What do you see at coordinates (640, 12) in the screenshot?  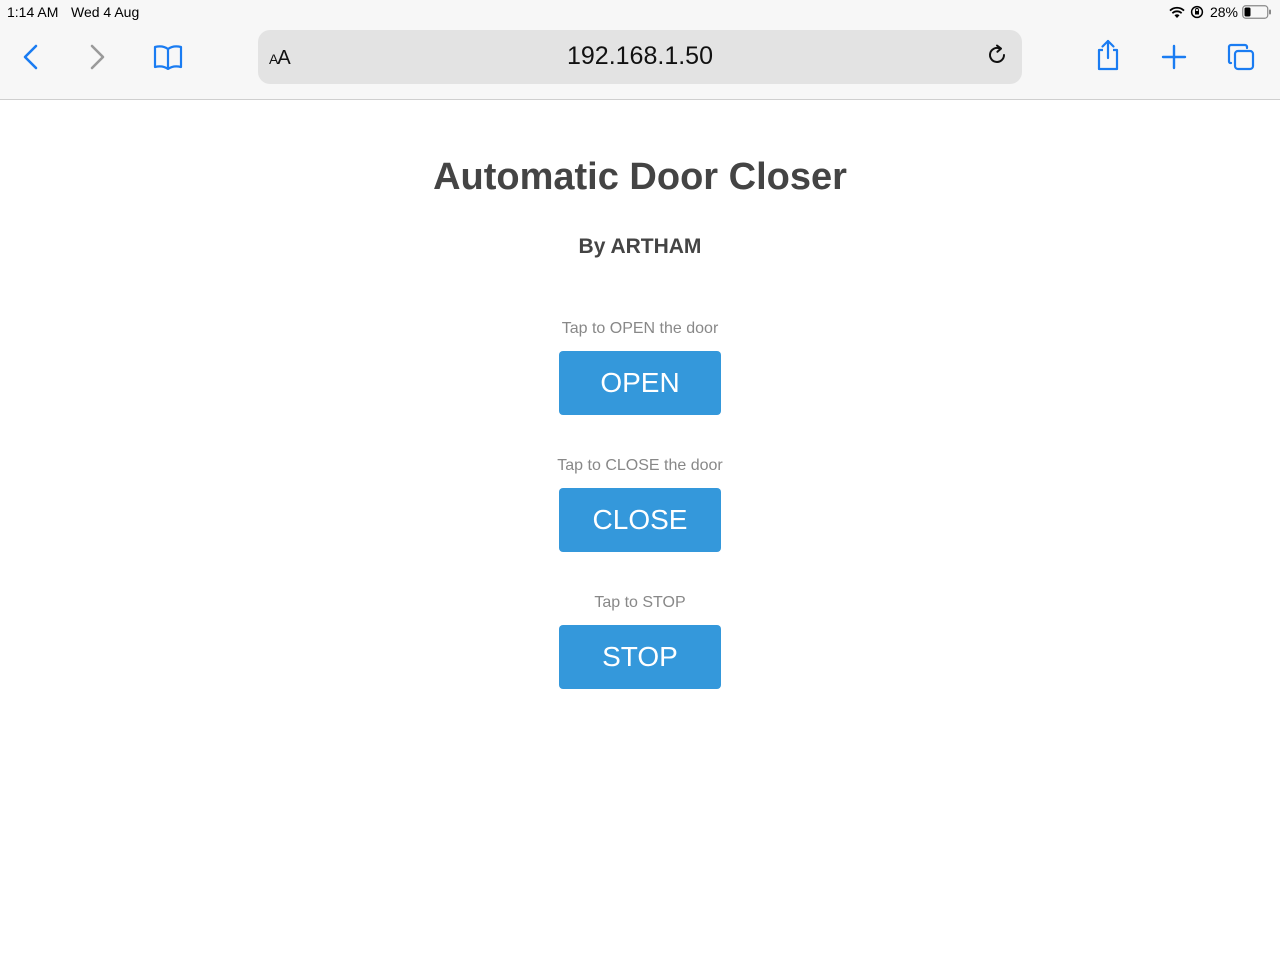 I see `status-bar: 1:14 AM Wed 4 Aug 28%` at bounding box center [640, 12].